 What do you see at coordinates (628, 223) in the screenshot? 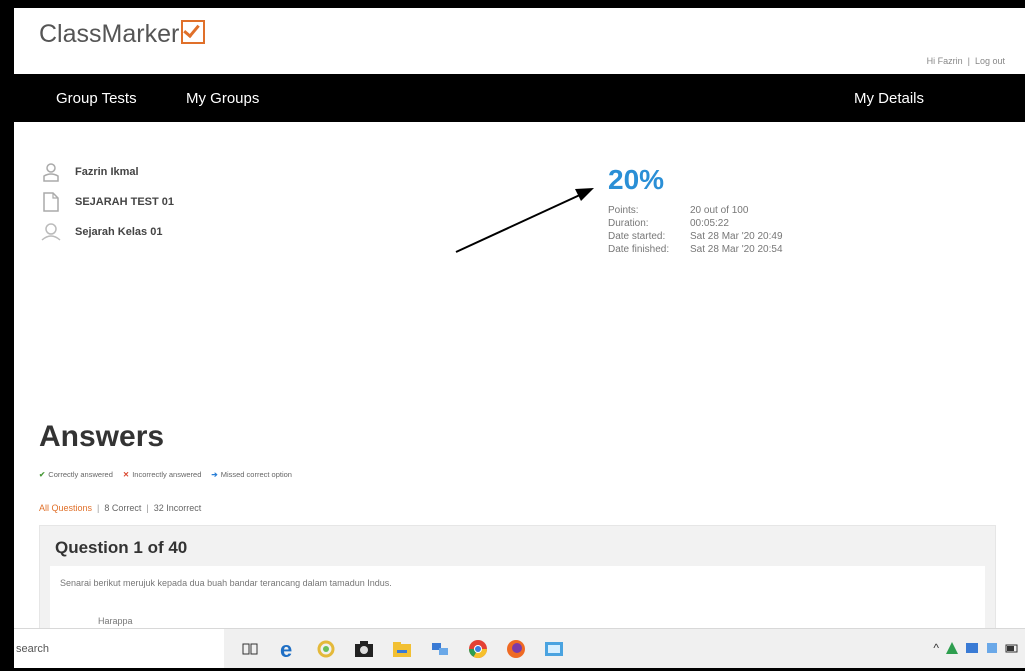
I see `duration-label: Duration:` at bounding box center [628, 223].